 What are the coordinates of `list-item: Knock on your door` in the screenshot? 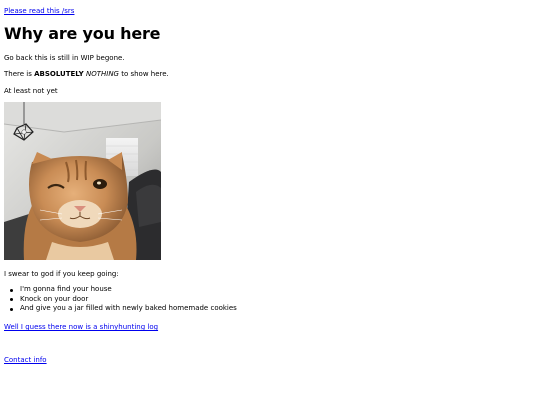 It's located at (123, 300).